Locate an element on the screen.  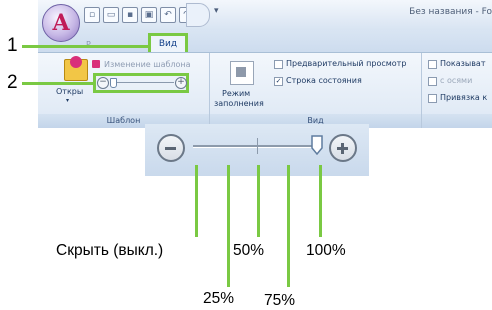
new-file-icon: ▫ is located at coordinates (92, 15).